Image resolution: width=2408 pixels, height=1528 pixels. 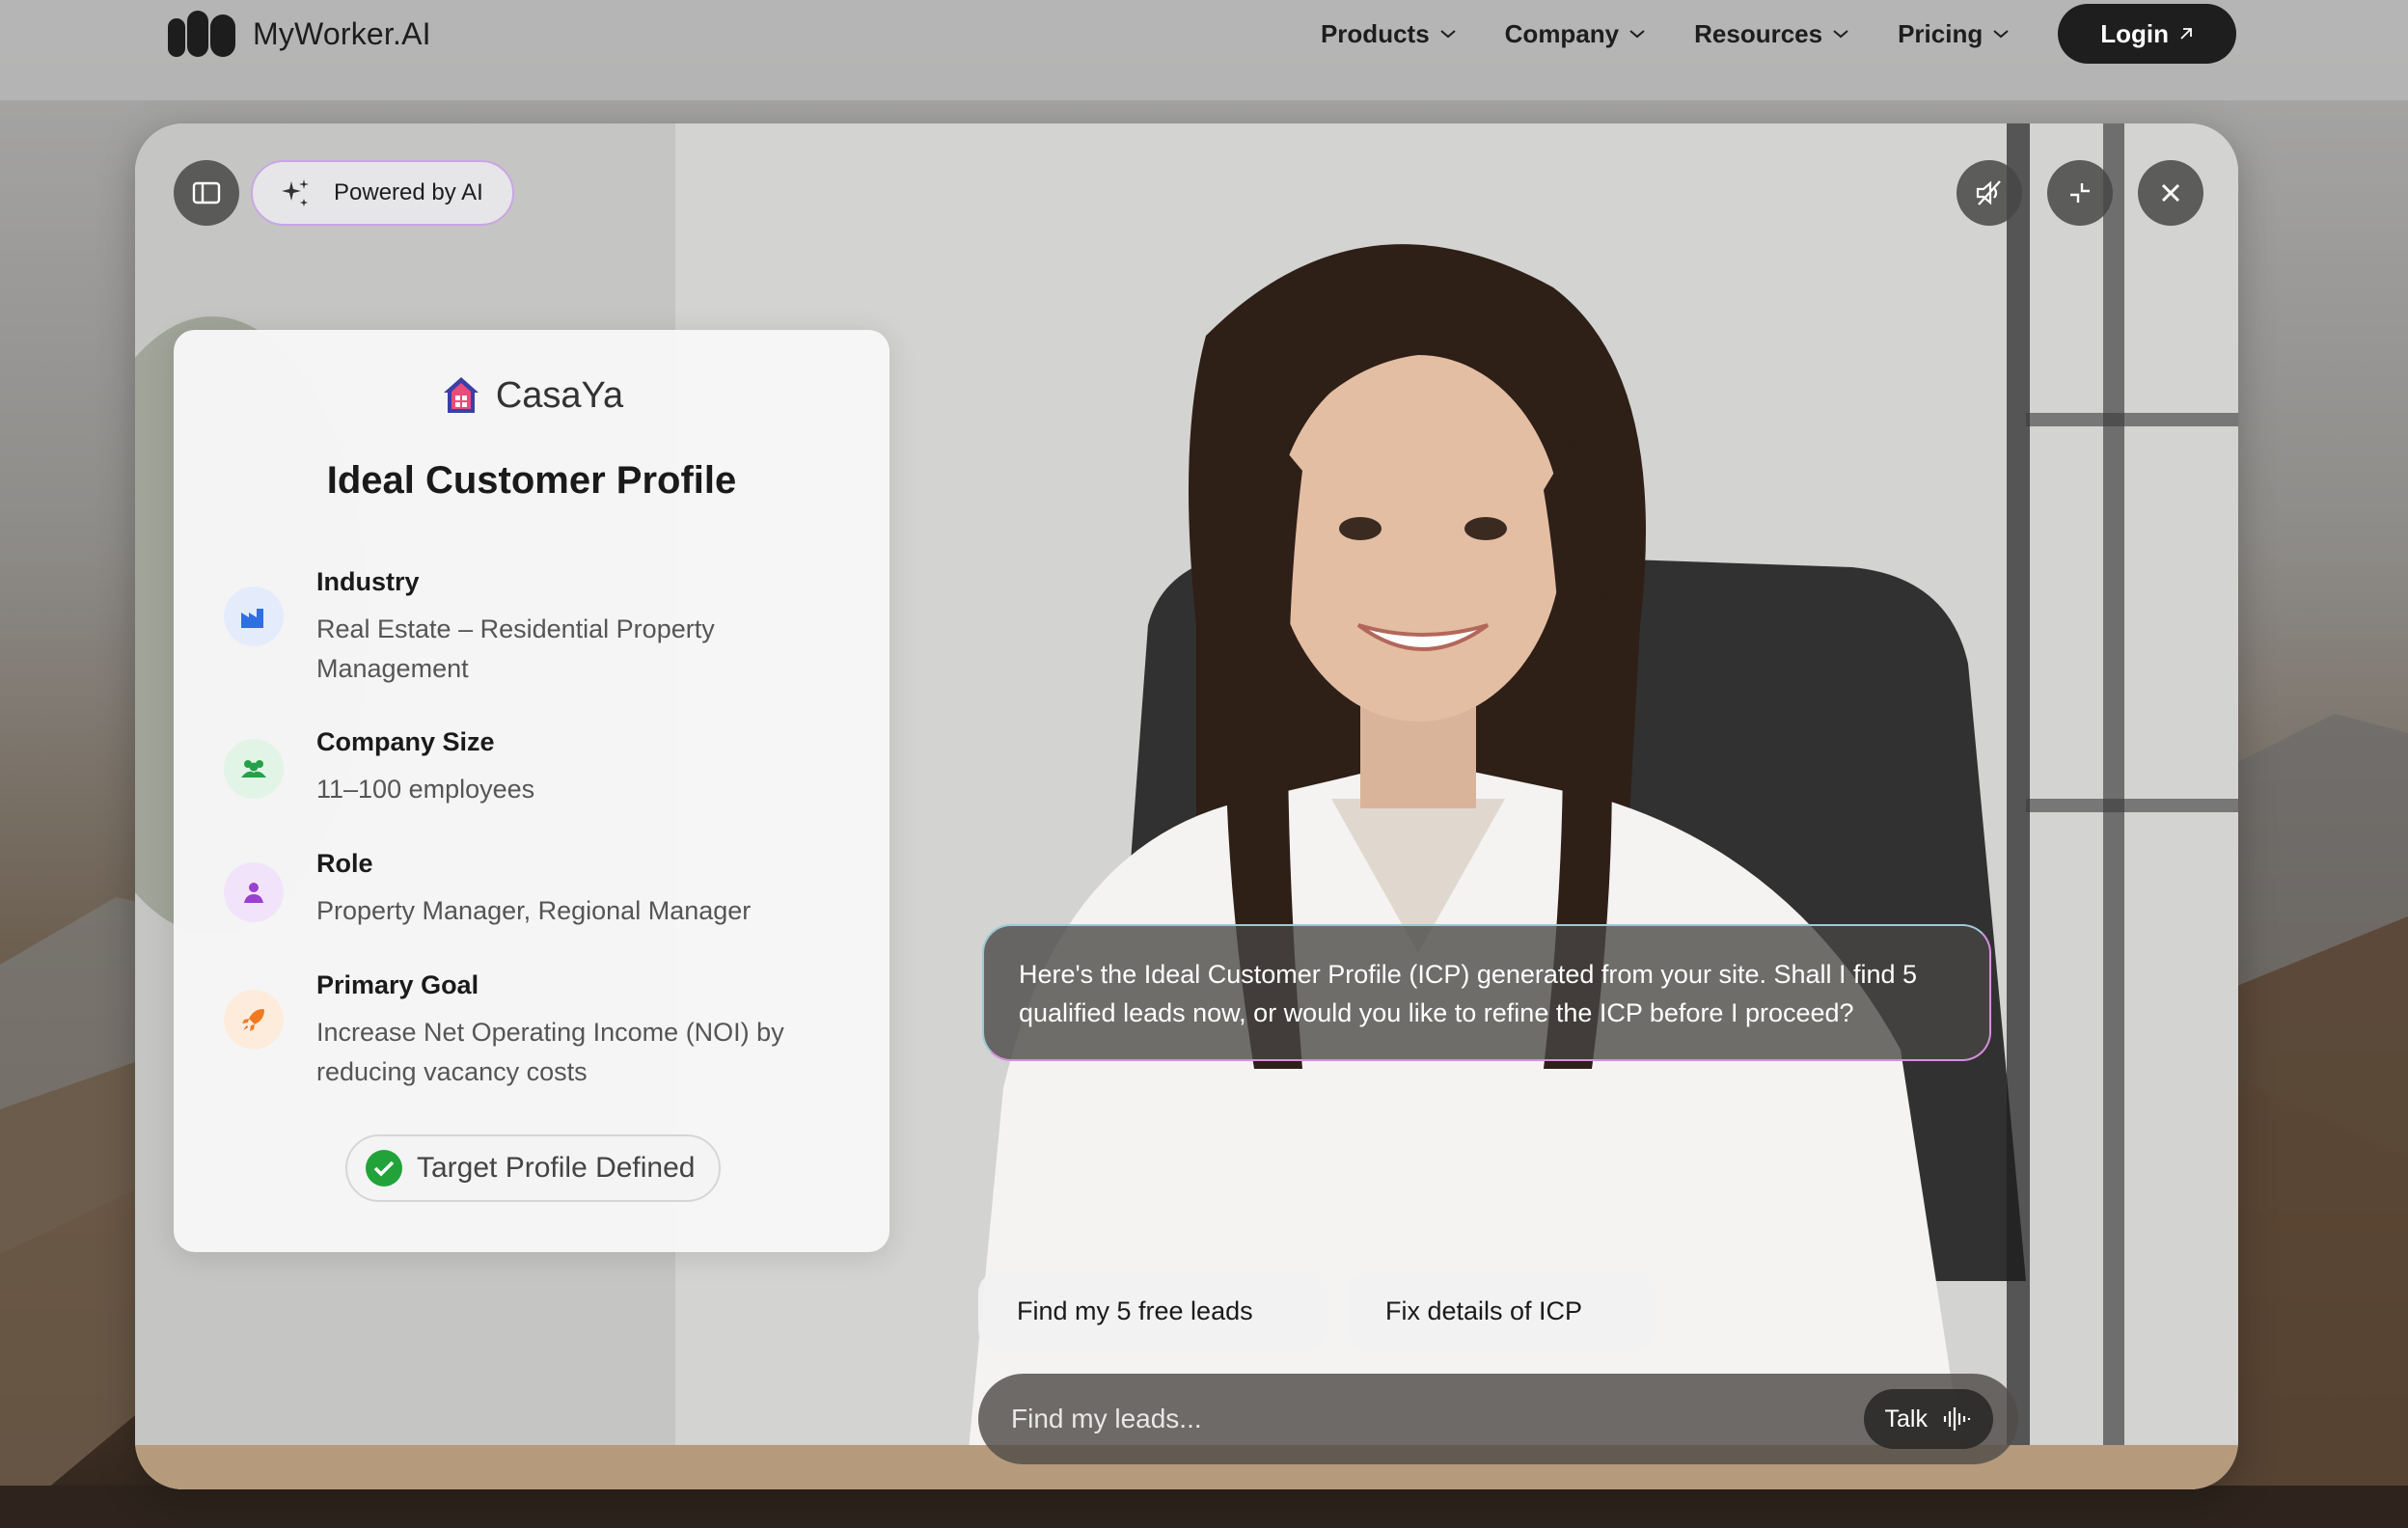 I want to click on brand-name: MyWorker.AI, so click(x=342, y=33).